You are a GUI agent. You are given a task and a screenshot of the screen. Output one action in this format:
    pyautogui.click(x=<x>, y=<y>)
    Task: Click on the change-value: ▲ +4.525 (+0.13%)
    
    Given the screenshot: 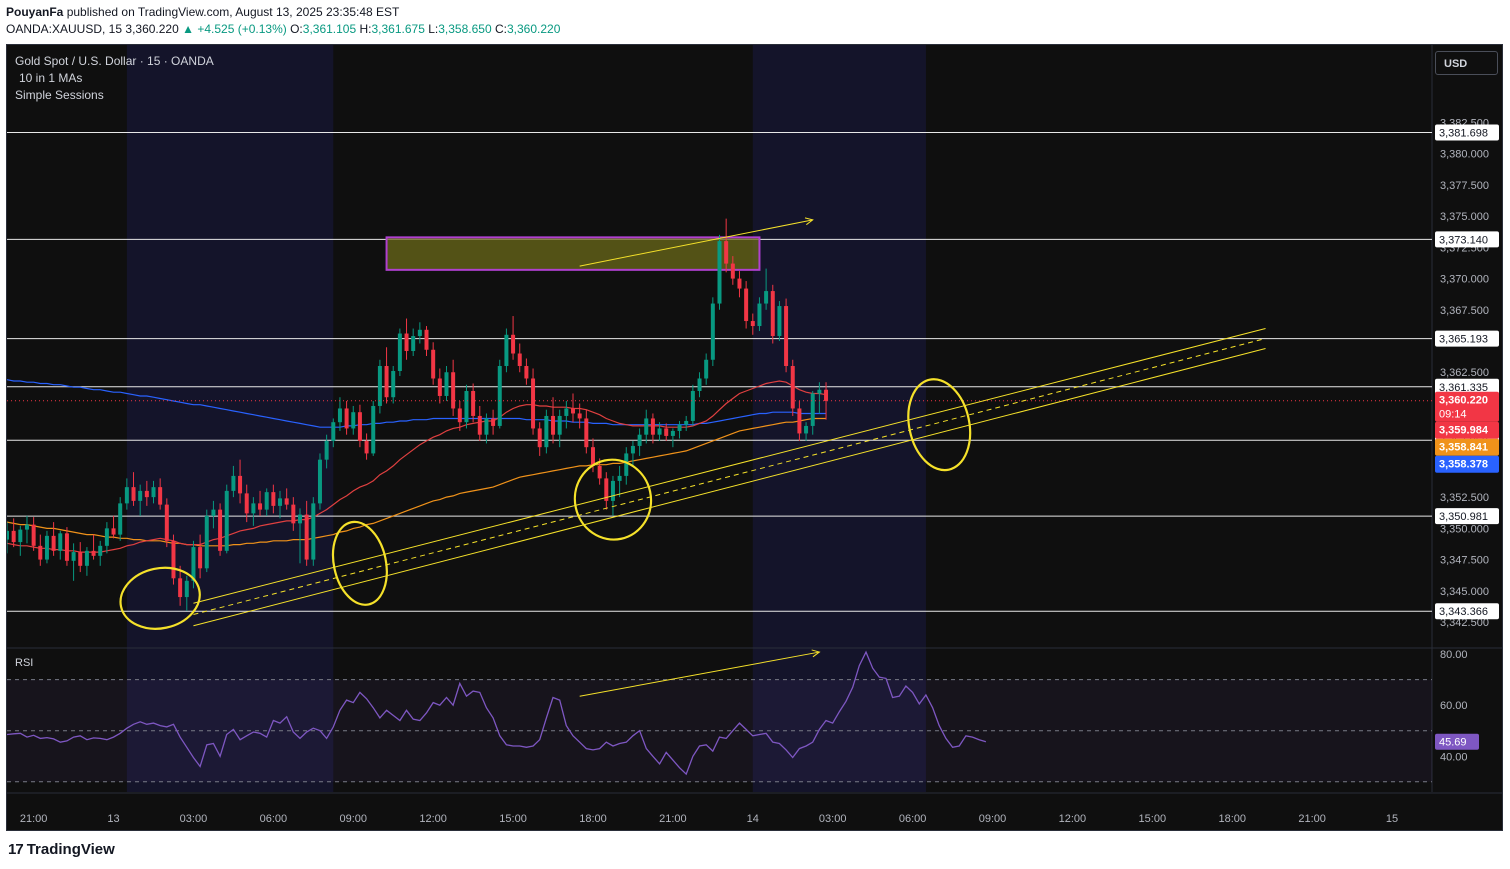 What is the action you would take?
    pyautogui.click(x=234, y=29)
    